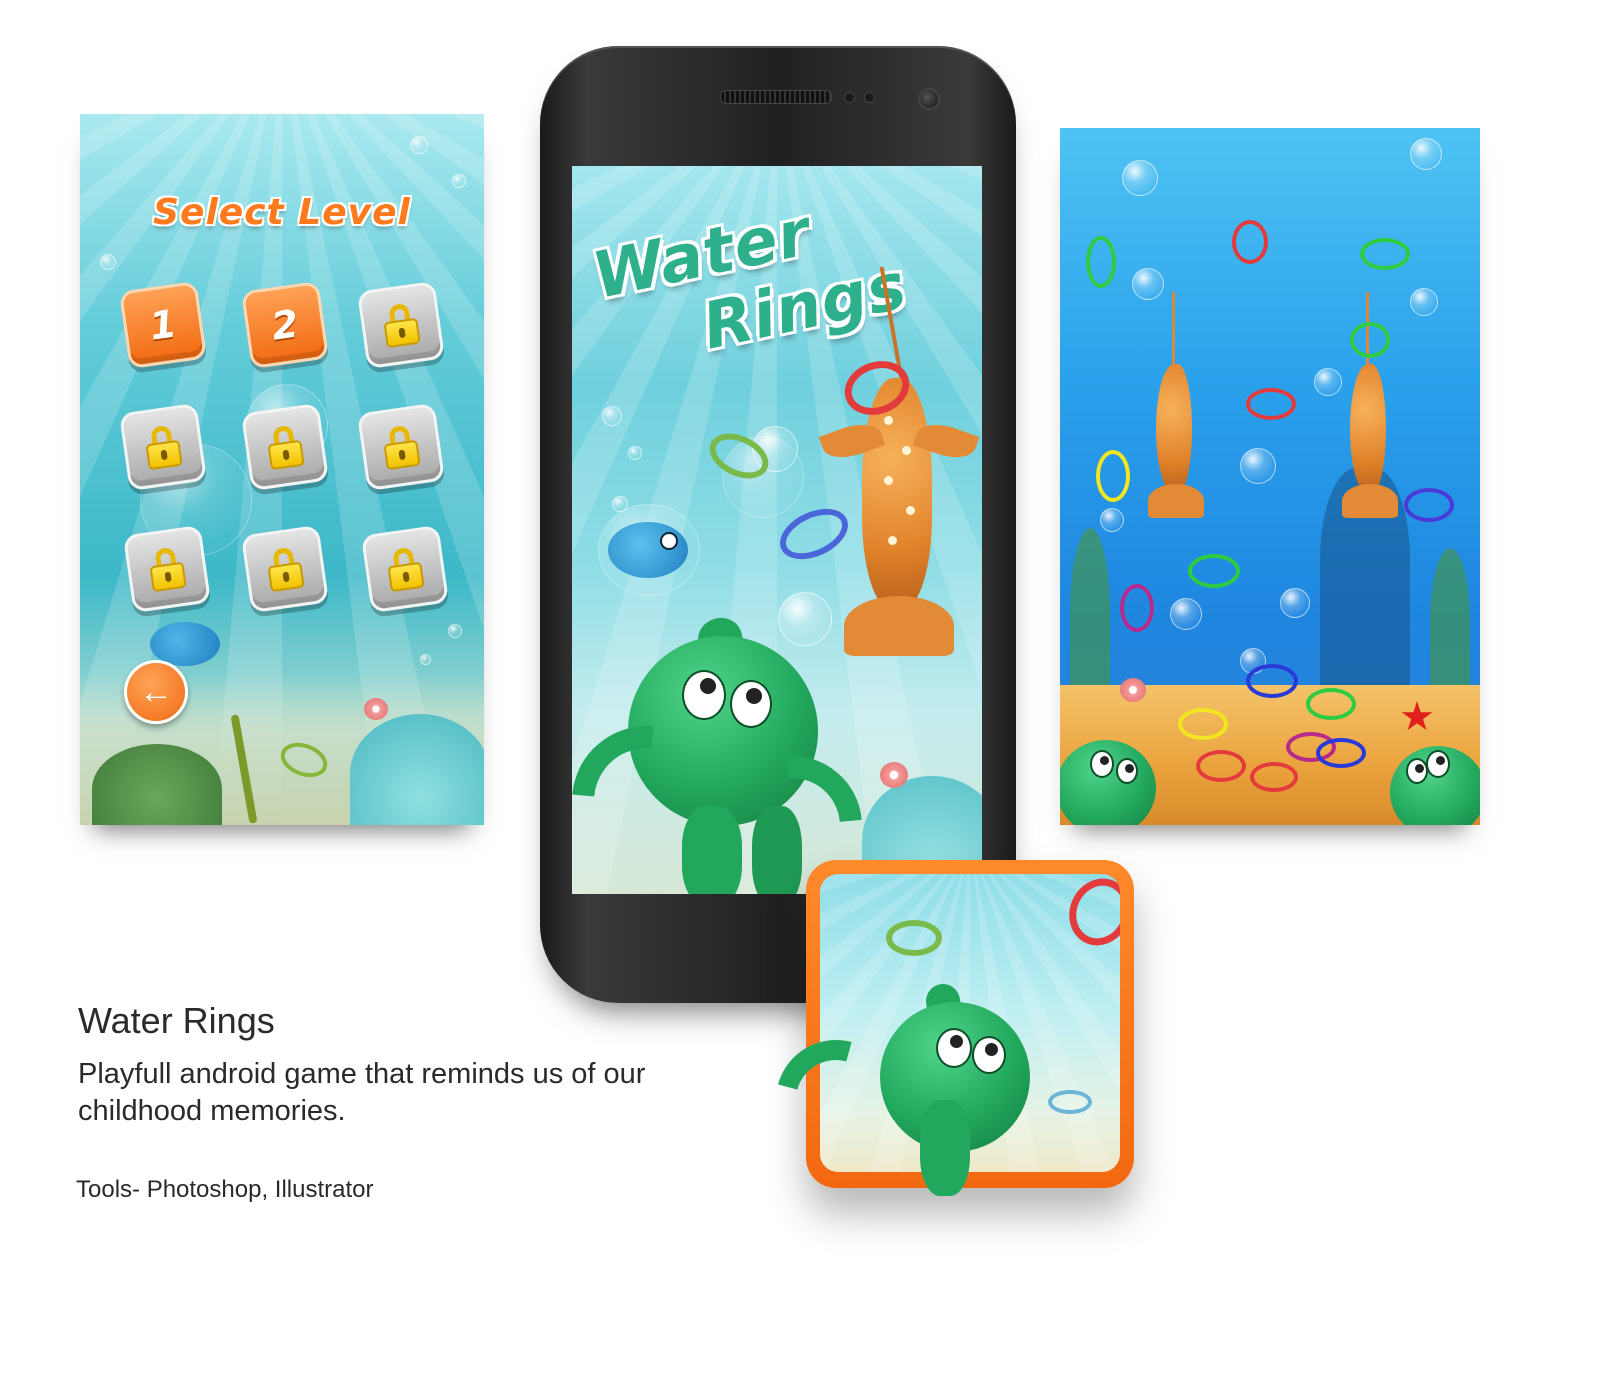 This screenshot has height=1382, width=1600. I want to click on level-number: 2, so click(285, 325).